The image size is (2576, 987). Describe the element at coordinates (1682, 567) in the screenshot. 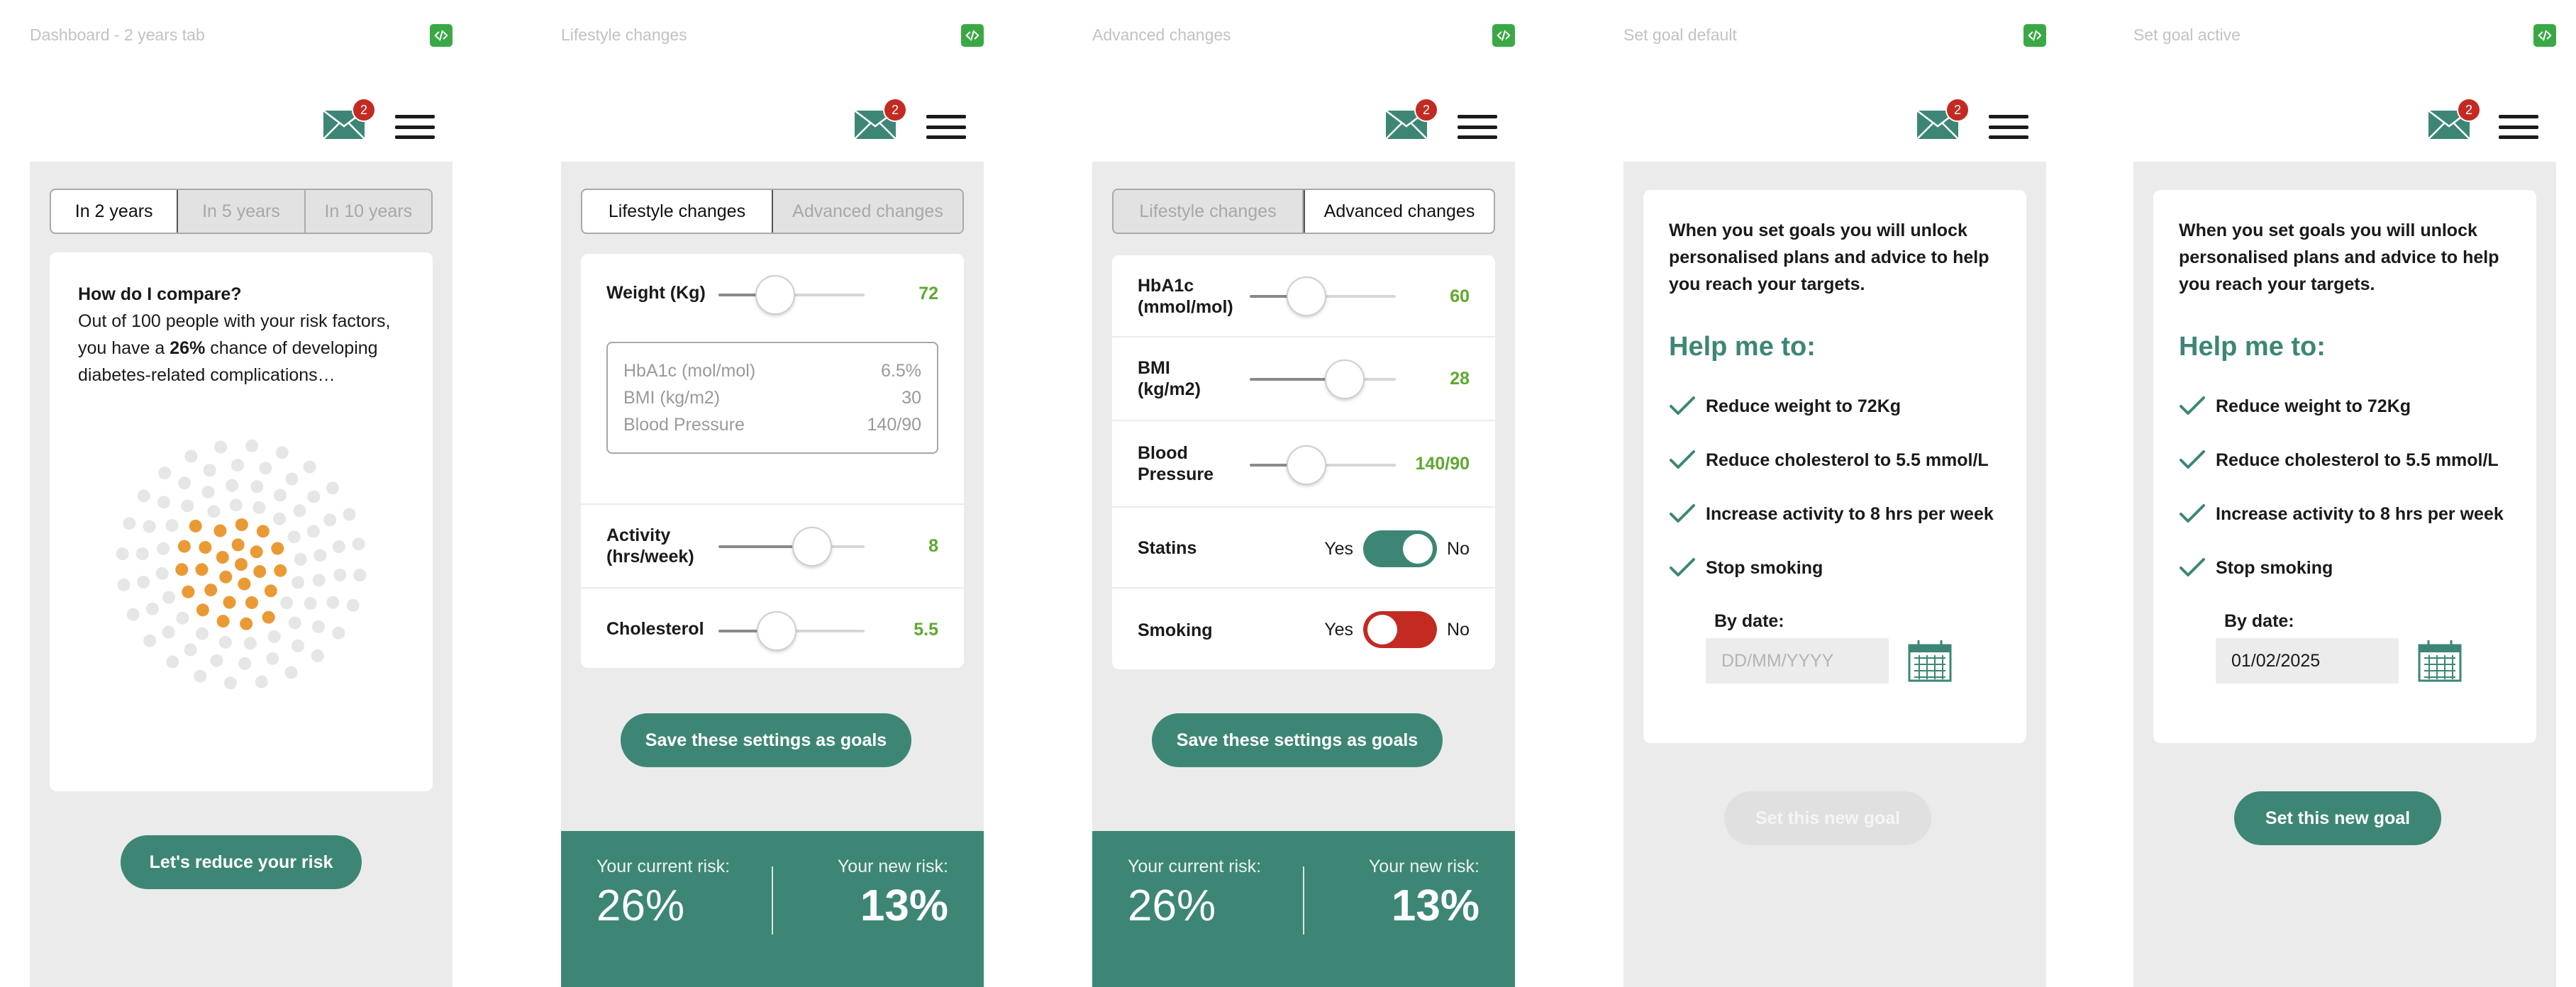

I see `check-icon` at that location.